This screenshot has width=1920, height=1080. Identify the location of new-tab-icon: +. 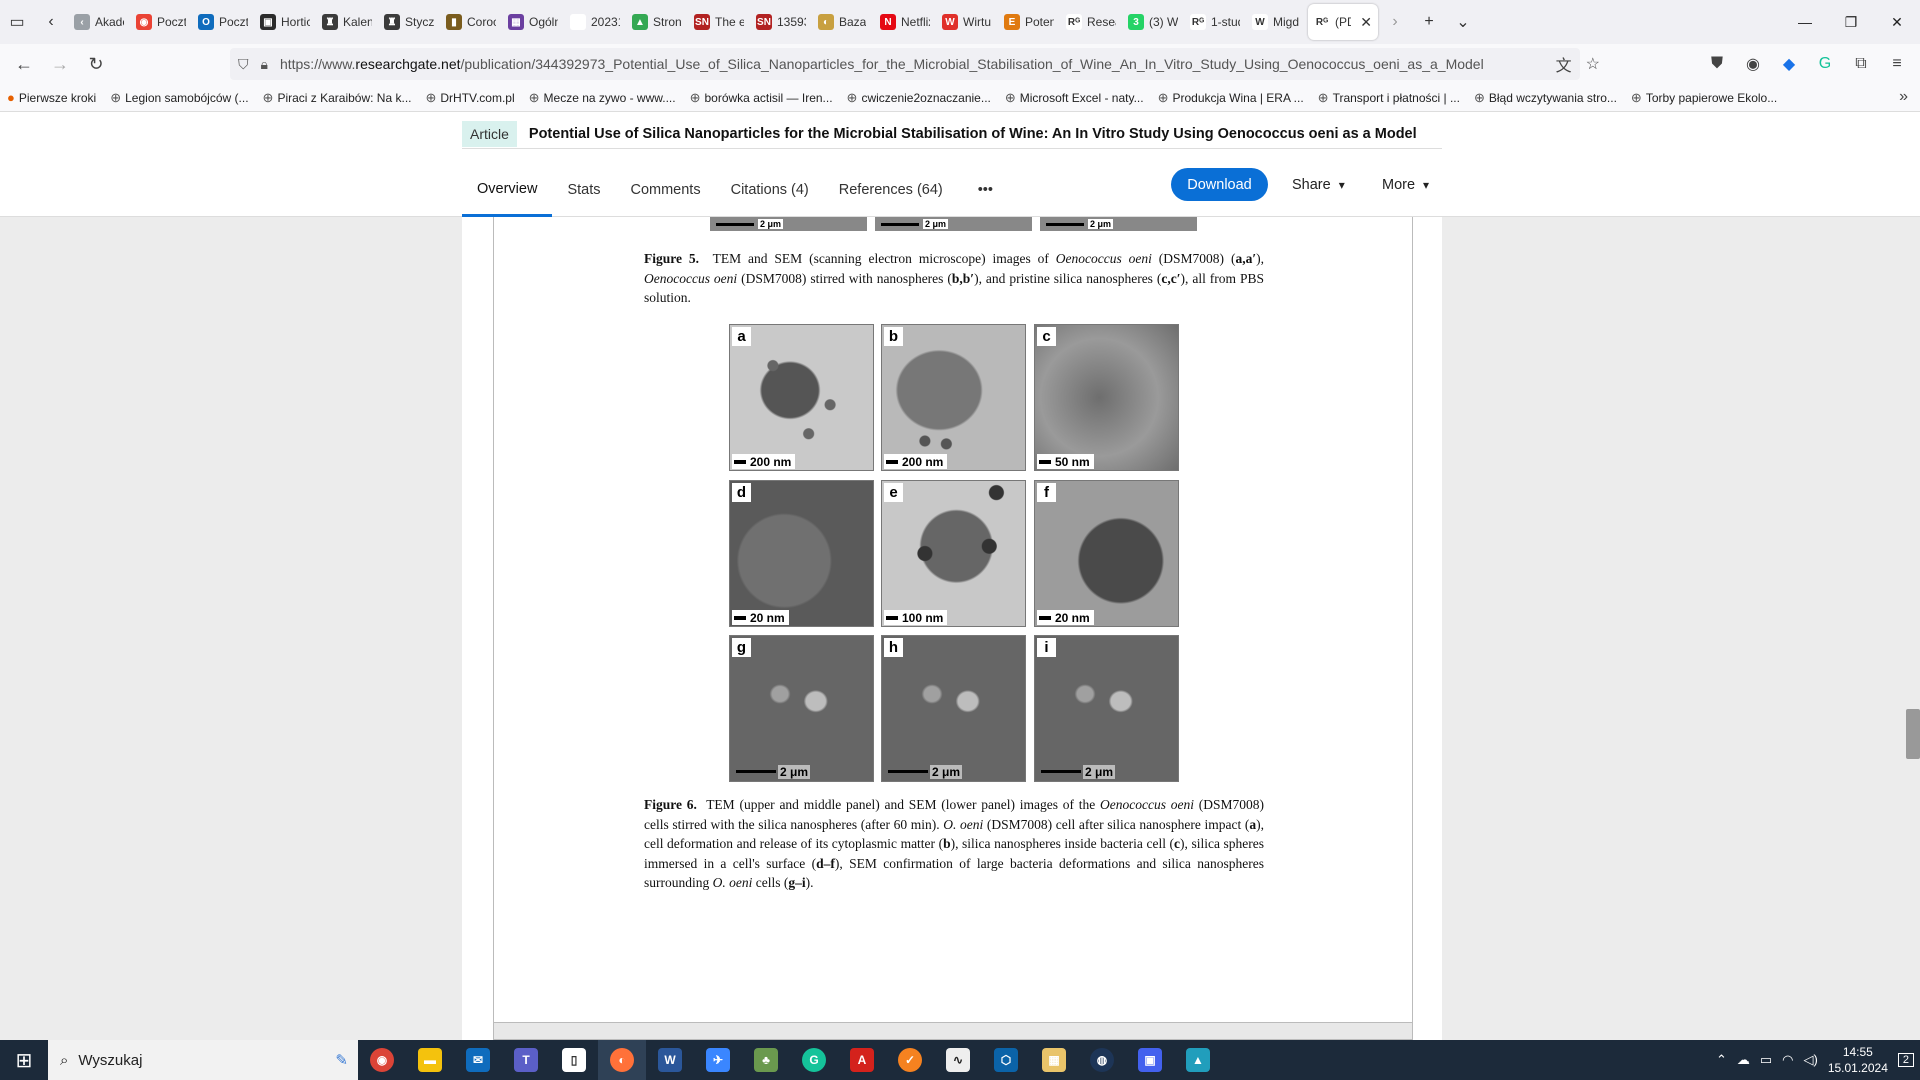
(1429, 22).